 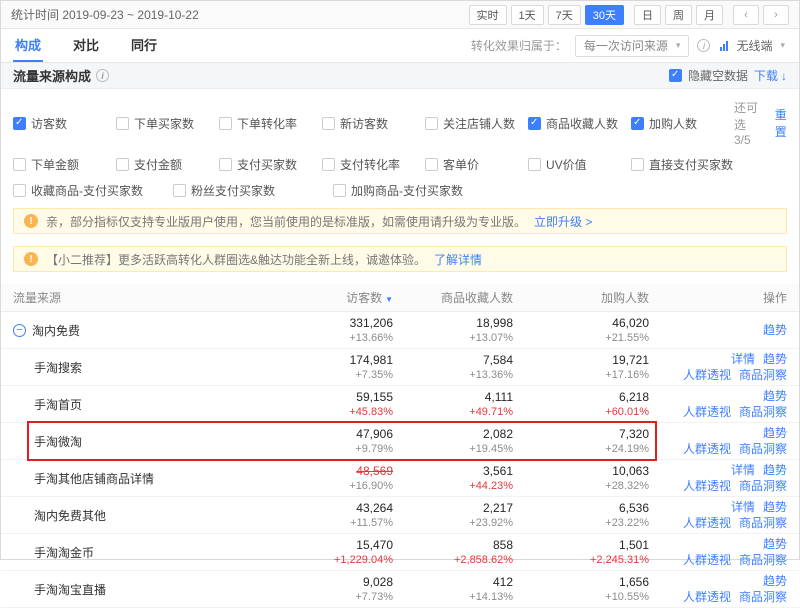 What do you see at coordinates (144, 45) in the screenshot?
I see `tab: 同行` at bounding box center [144, 45].